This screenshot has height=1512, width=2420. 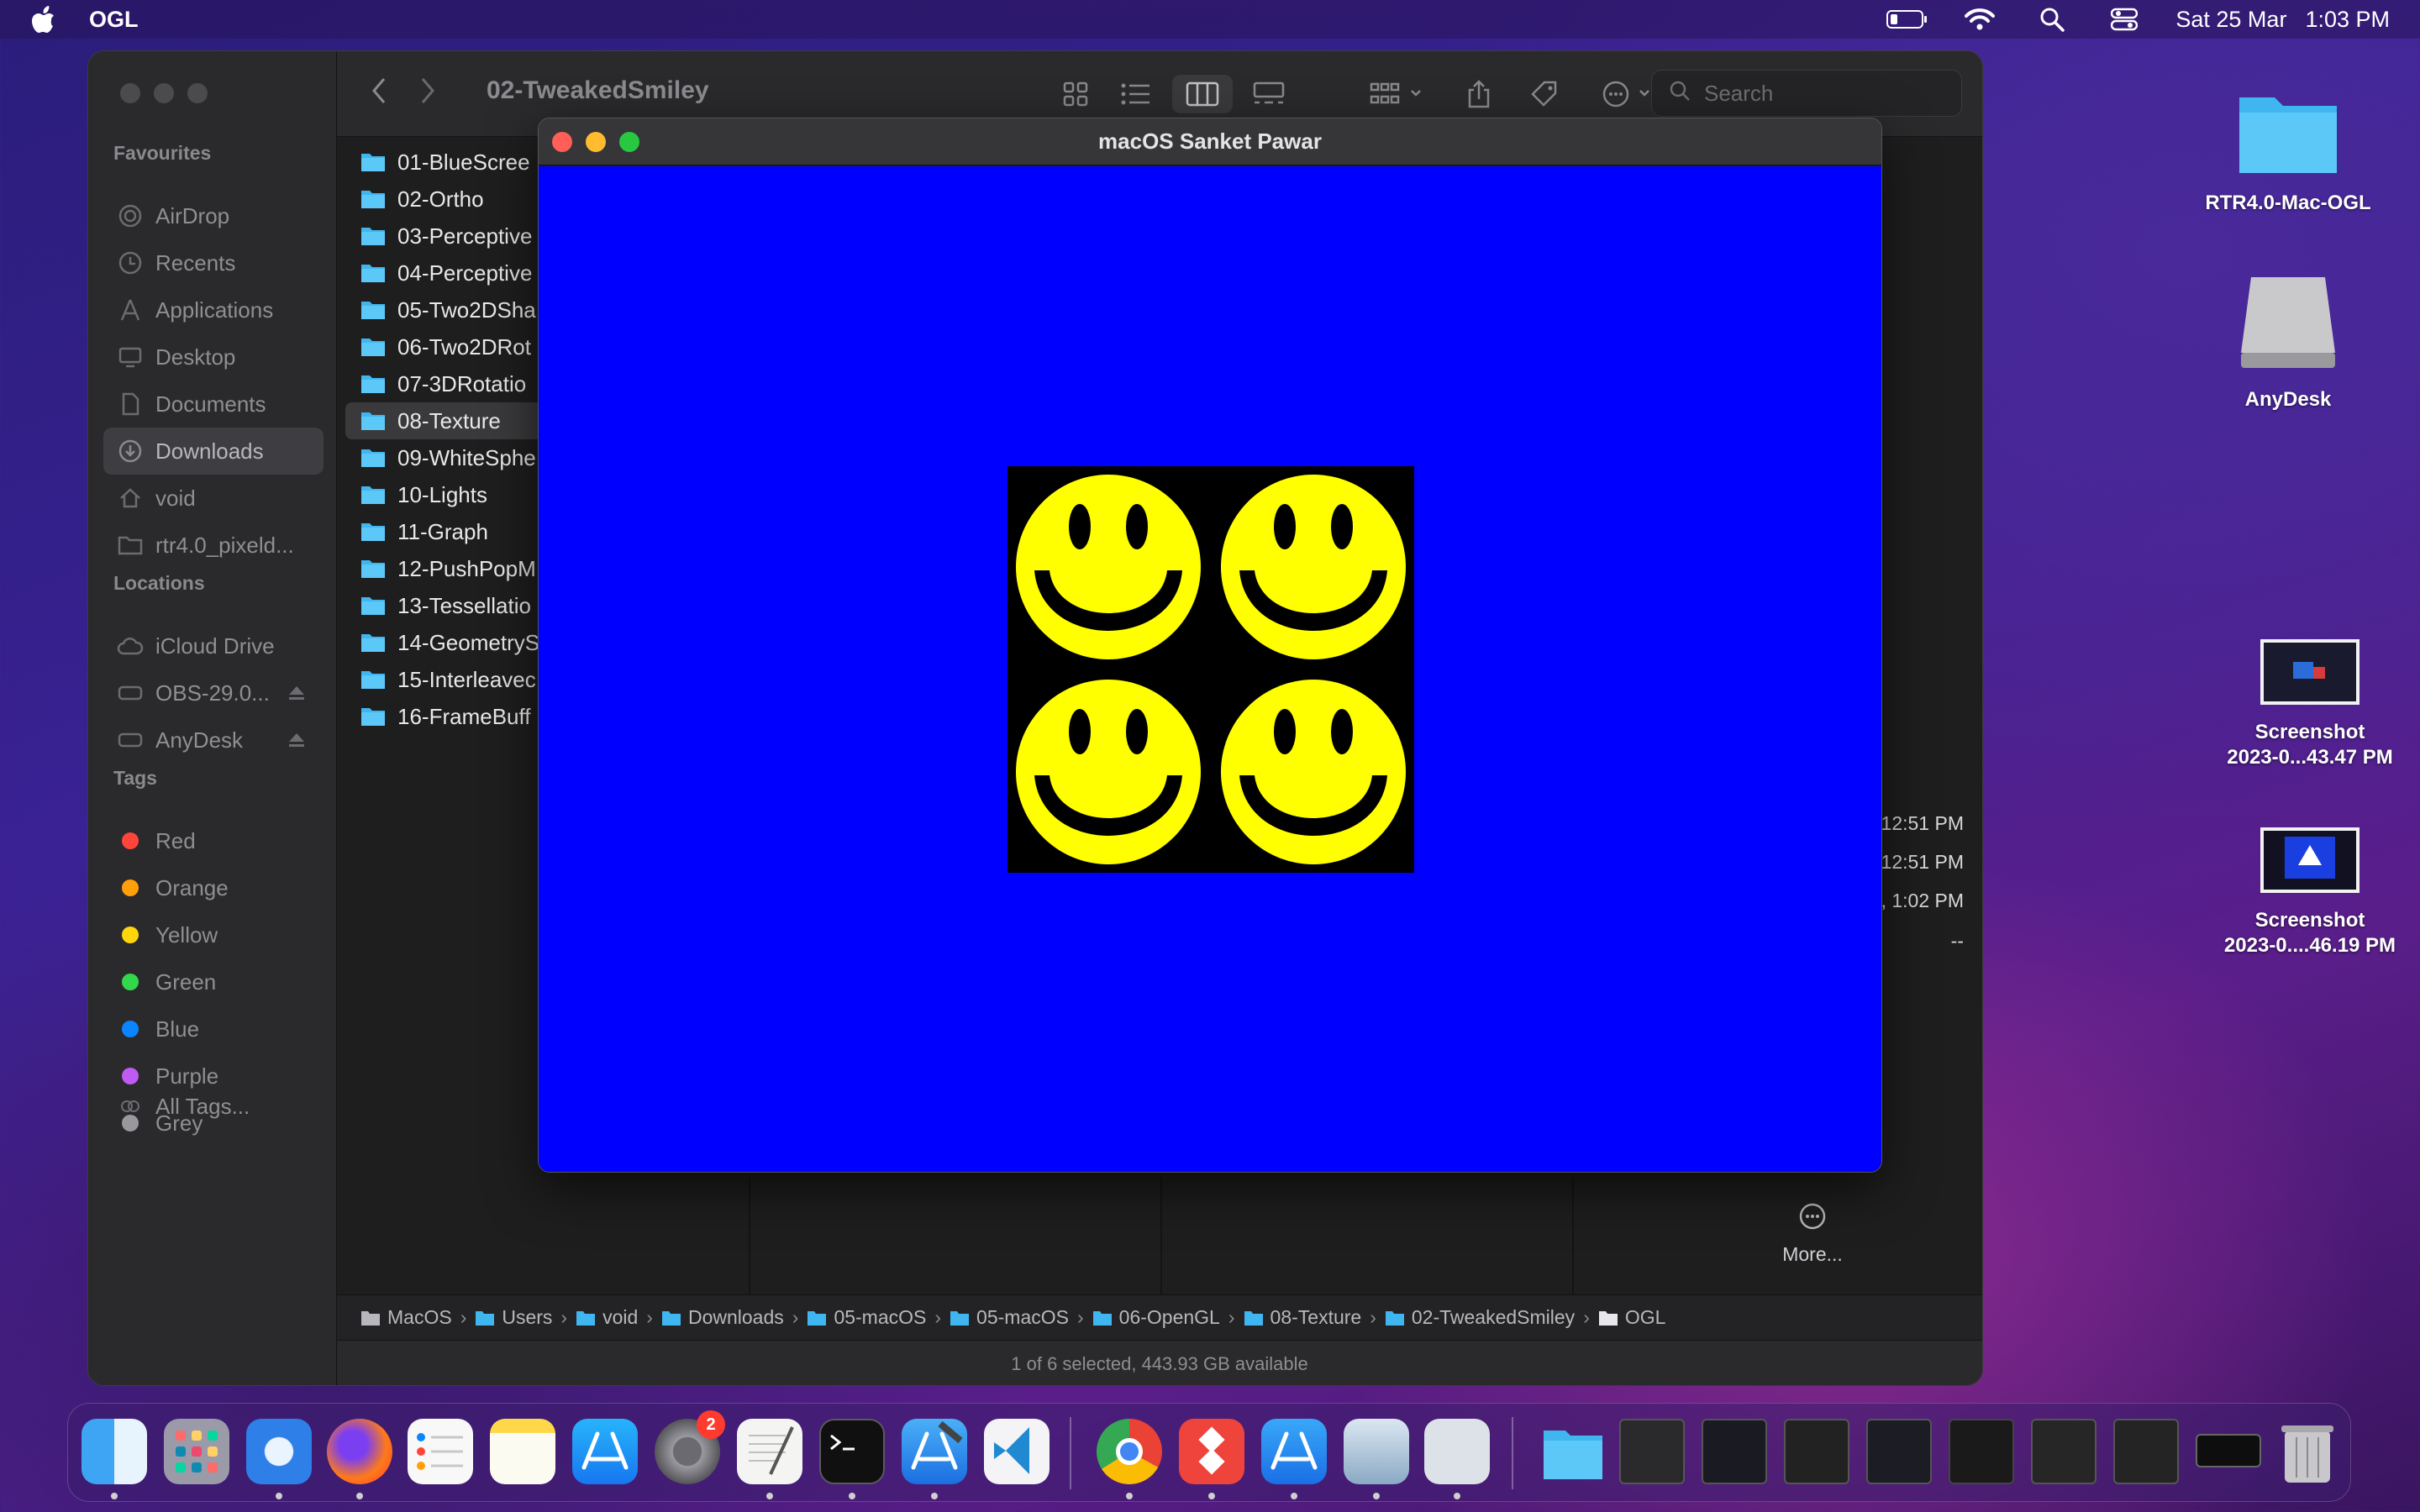 What do you see at coordinates (2288, 152) in the screenshot?
I see `desktop-item-rtr-folder: RTR4.0-Mac-OGL` at bounding box center [2288, 152].